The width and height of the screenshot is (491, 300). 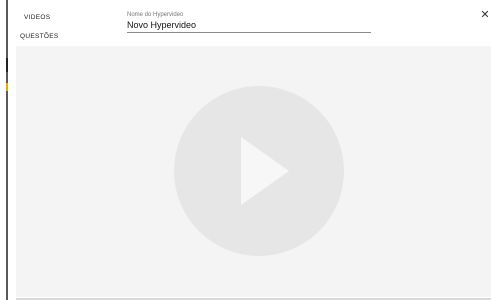 What do you see at coordinates (249, 26) in the screenshot?
I see `hypervideo-name-input` at bounding box center [249, 26].